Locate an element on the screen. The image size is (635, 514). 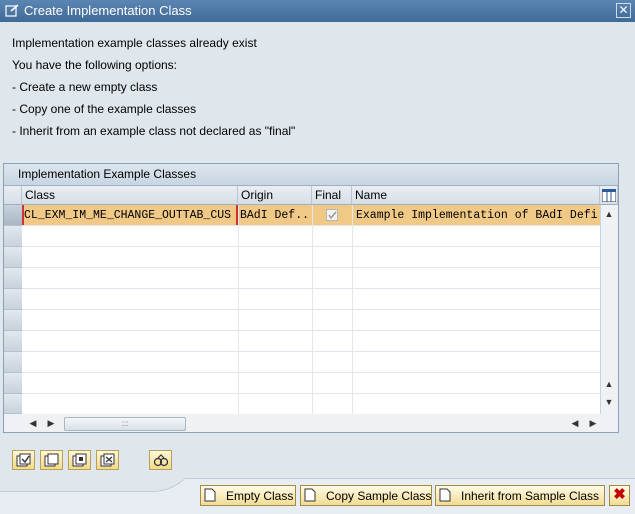
inherit-sample-class-button: Inherit from Sample Class is located at coordinates (520, 495).